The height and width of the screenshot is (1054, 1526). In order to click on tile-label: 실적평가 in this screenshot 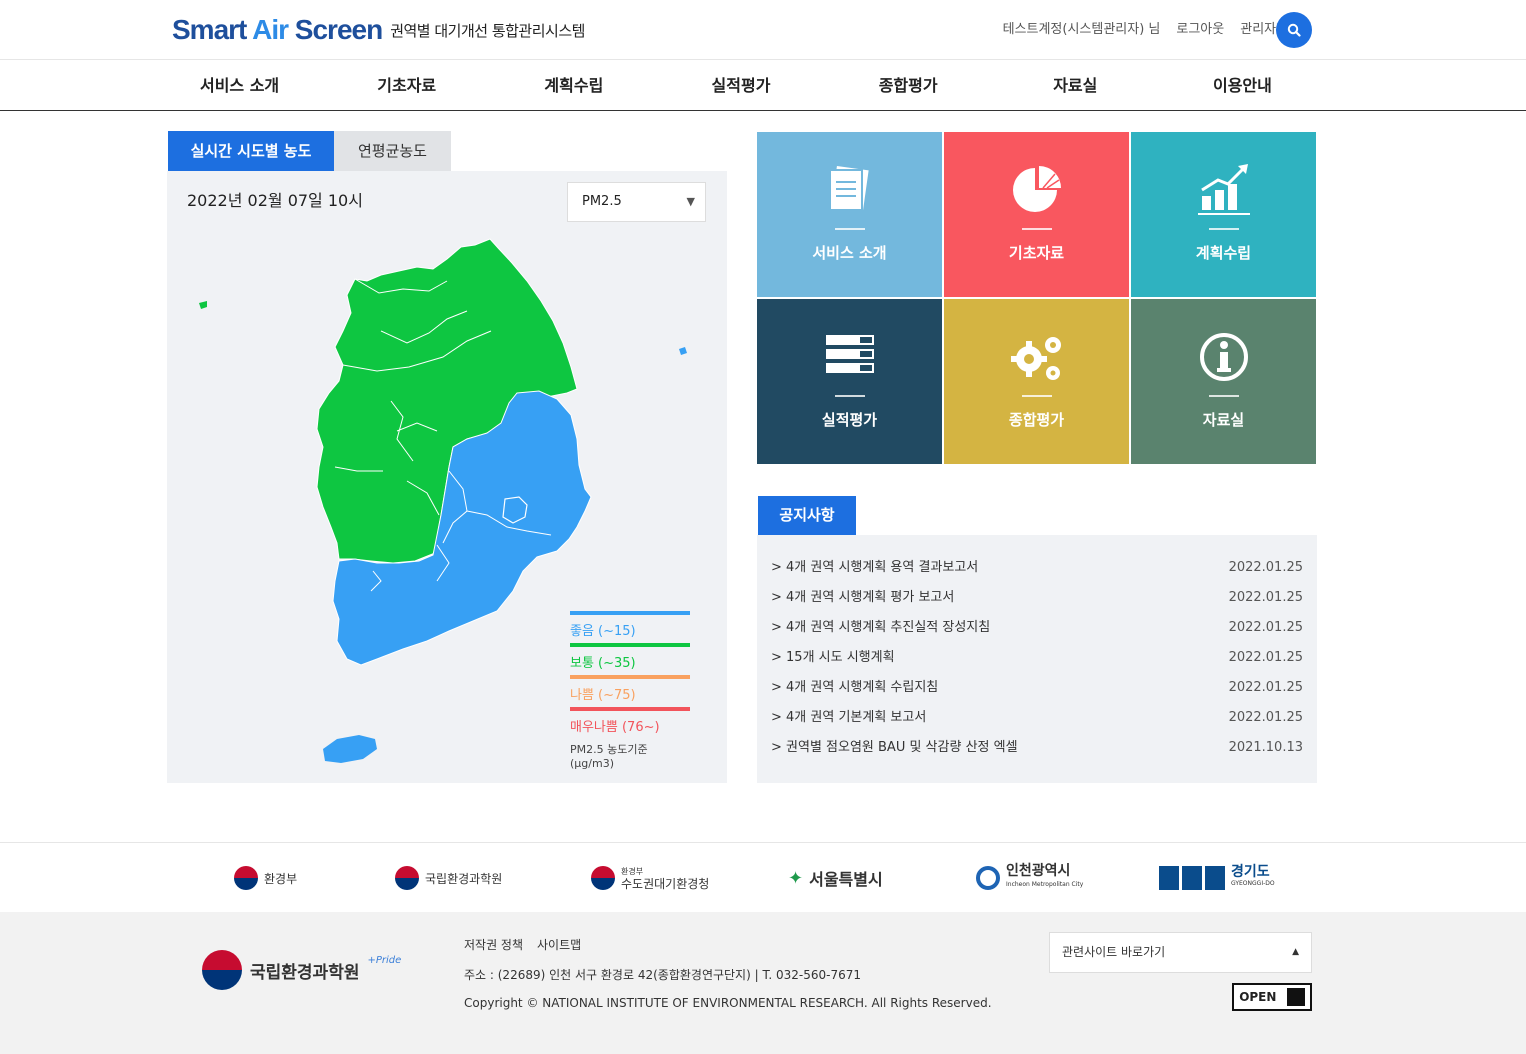, I will do `click(849, 420)`.